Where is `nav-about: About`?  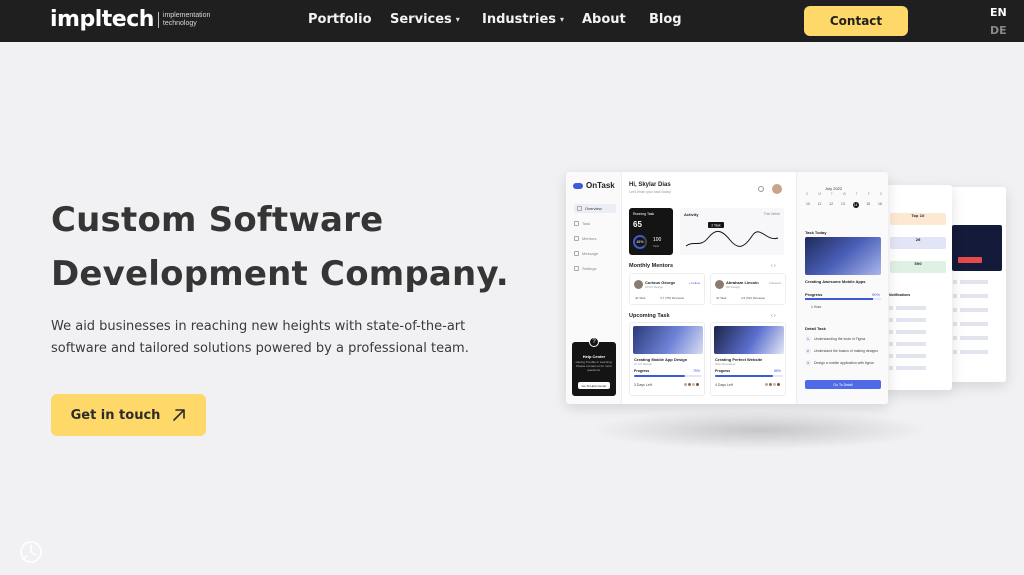
nav-about: About is located at coordinates (604, 19).